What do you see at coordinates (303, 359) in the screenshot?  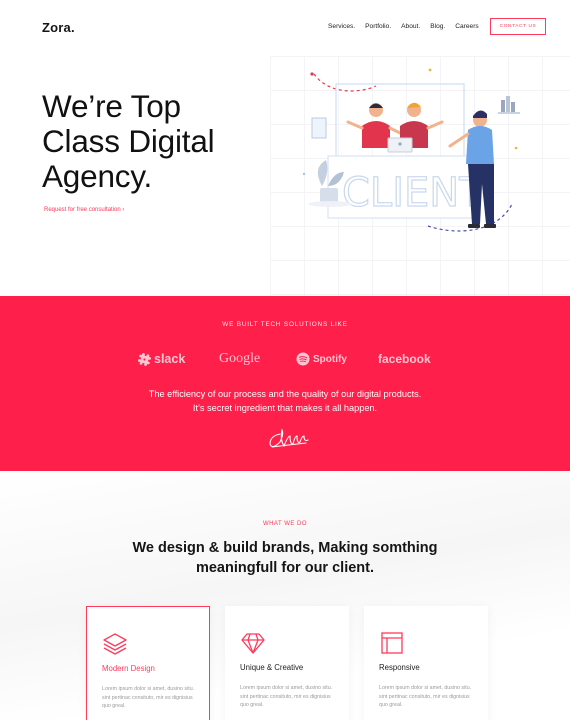 I see `spotify-icon` at bounding box center [303, 359].